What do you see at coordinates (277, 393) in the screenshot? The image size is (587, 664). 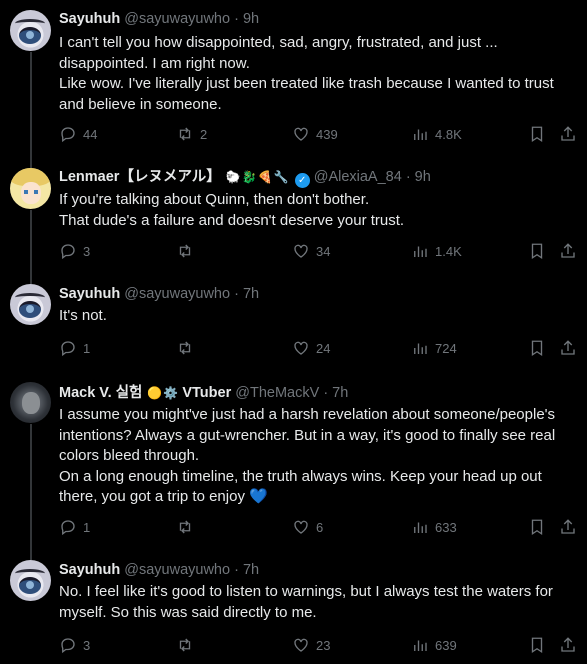 I see `handle: @TheMackV` at bounding box center [277, 393].